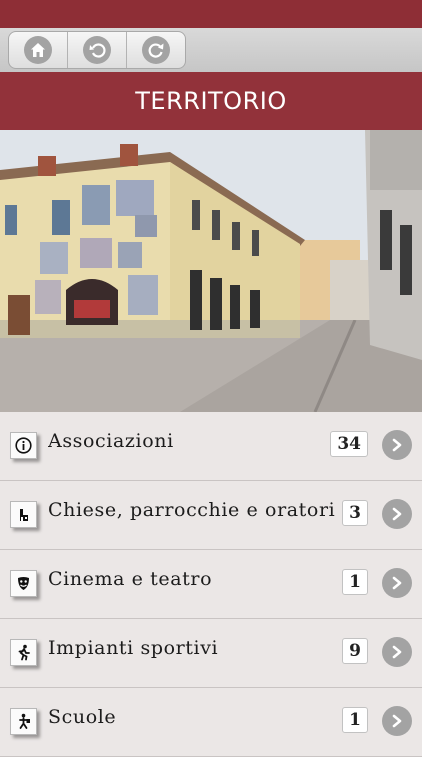 This screenshot has width=422, height=757. Describe the element at coordinates (211, 14) in the screenshot. I see `status-bar` at that location.